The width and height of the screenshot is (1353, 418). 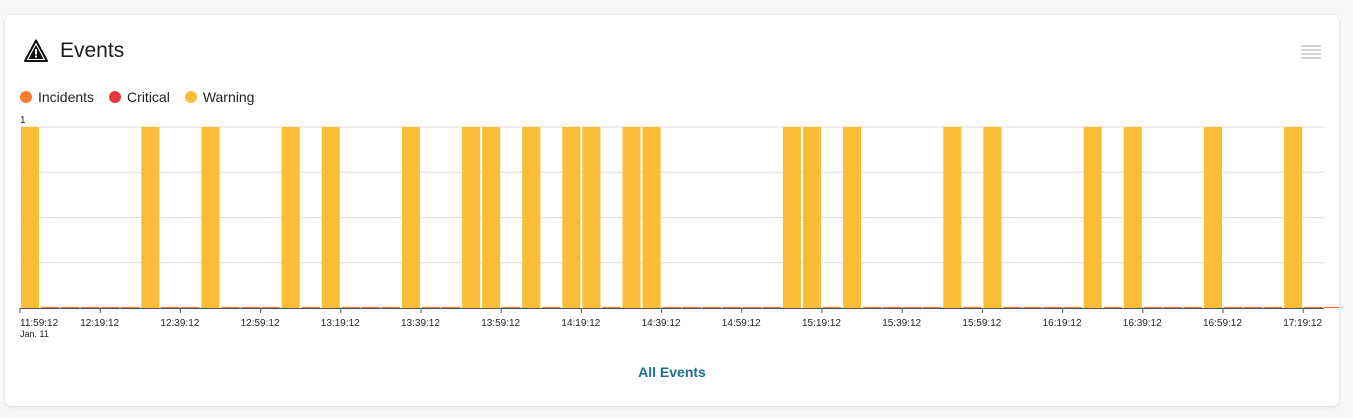 I want to click on x-tick-label: 14:59:12, so click(x=741, y=323).